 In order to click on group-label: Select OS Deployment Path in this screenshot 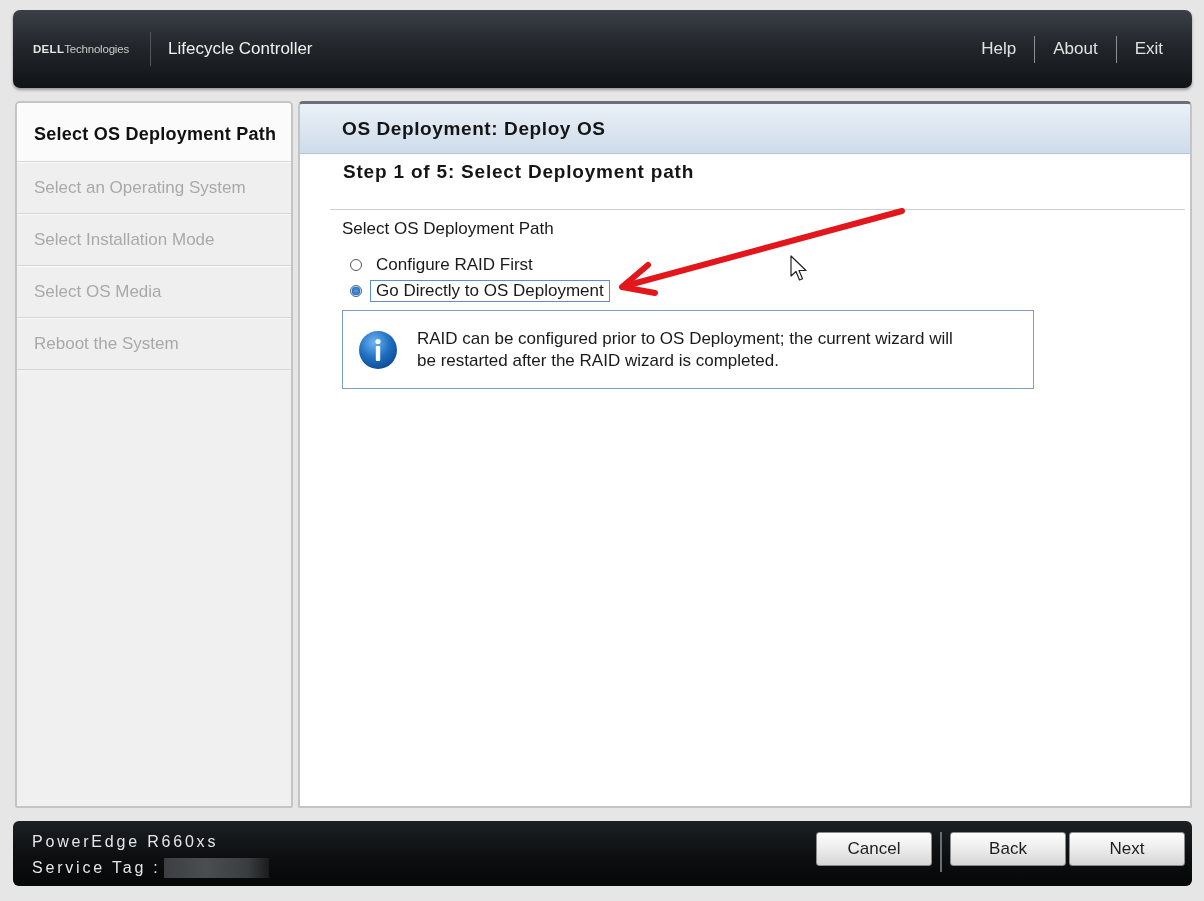, I will do `click(448, 229)`.